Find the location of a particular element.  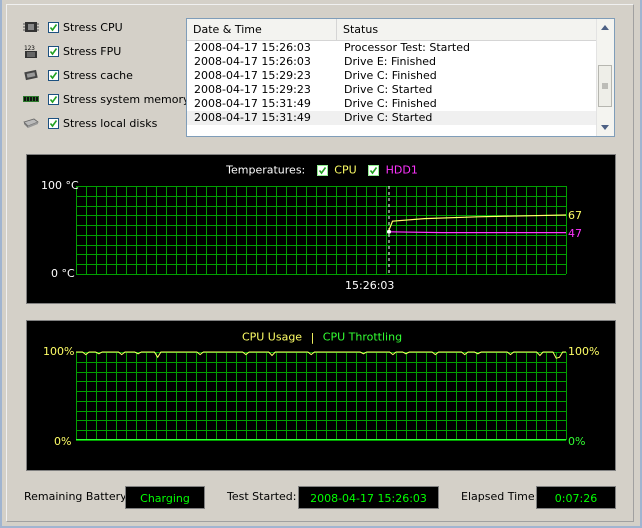

disk-drive-icon is located at coordinates (31, 123).